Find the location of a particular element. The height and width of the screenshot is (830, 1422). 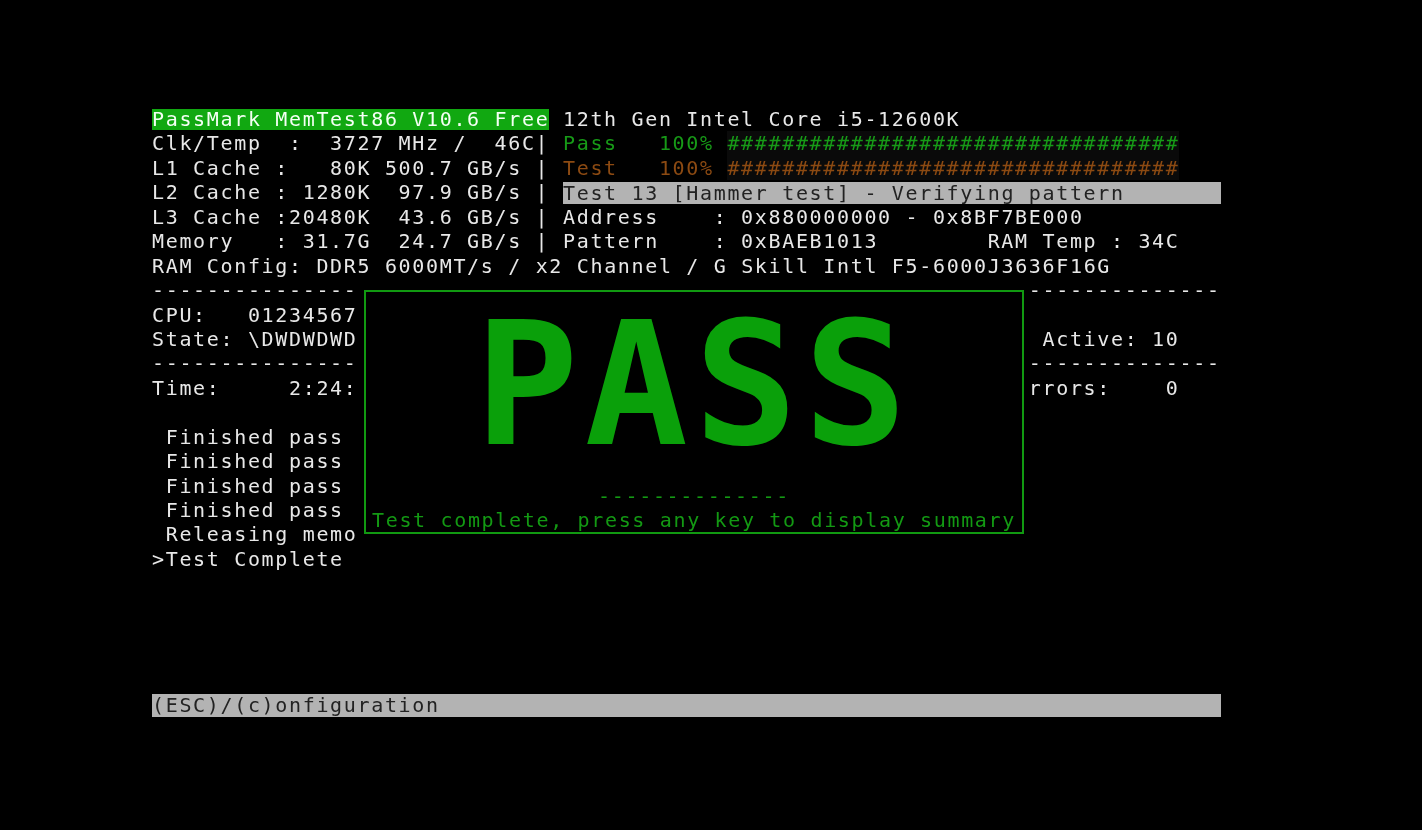

system-info: Memory : 31.7G 24.7 GB/s is located at coordinates (337, 241).